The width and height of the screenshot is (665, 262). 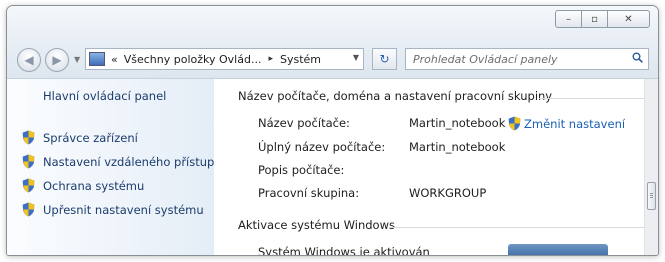 I want to click on sidebar-item-remote-settings: Nastavení vzdáleného přístupu, so click(x=122, y=161).